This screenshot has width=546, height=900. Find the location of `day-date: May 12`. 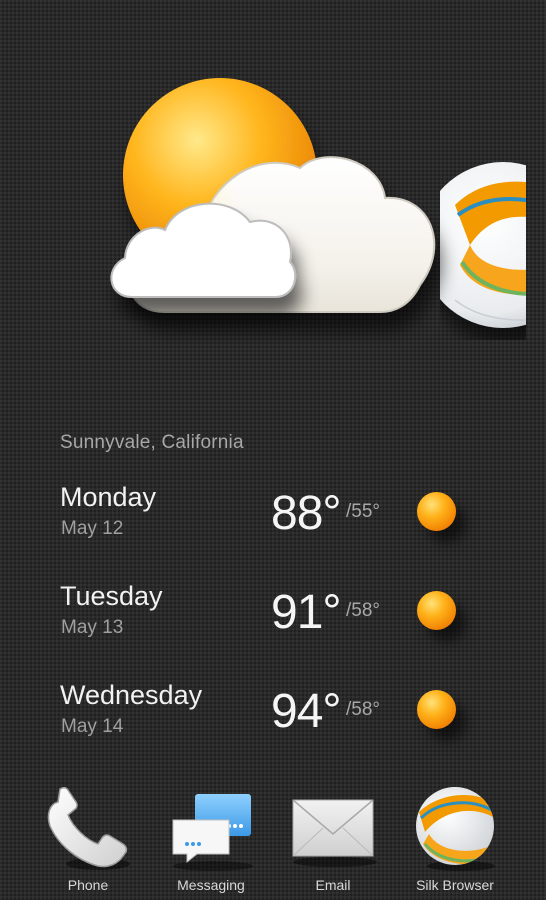

day-date: May 12 is located at coordinates (92, 528).